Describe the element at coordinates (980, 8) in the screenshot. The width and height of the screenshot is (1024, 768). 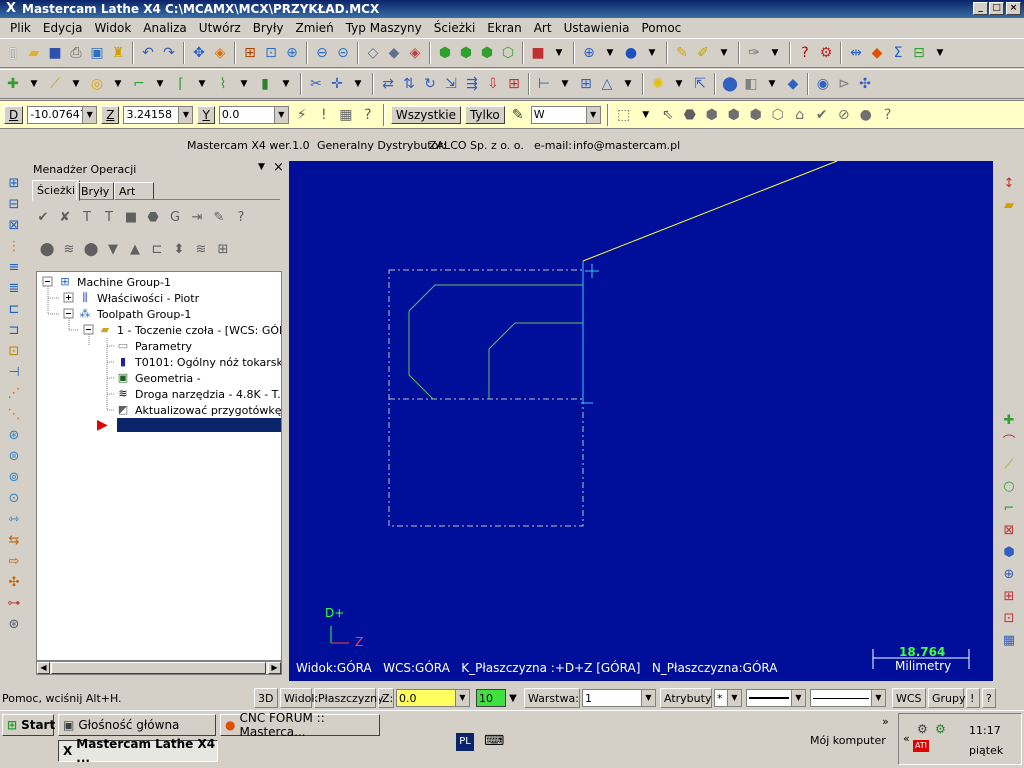
I see `minimize-button: _` at that location.